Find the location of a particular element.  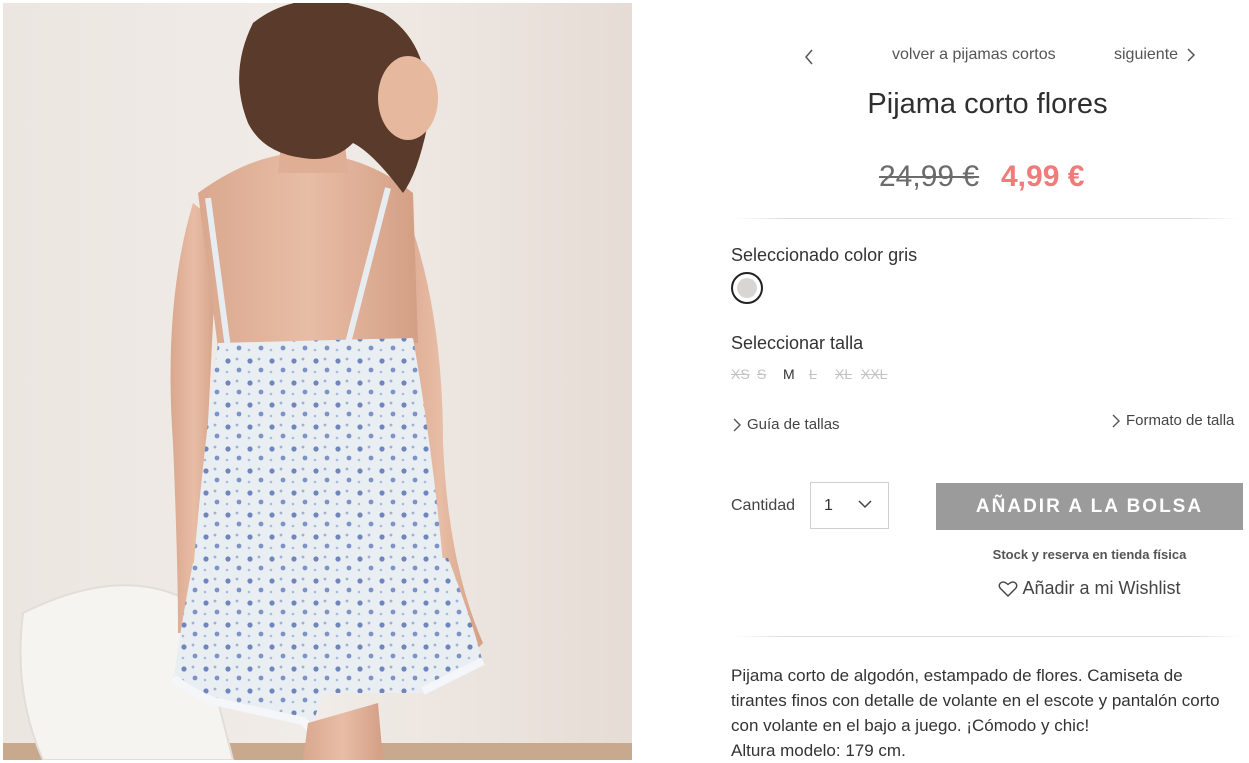

quantity-label: Cantidad is located at coordinates (763, 505).